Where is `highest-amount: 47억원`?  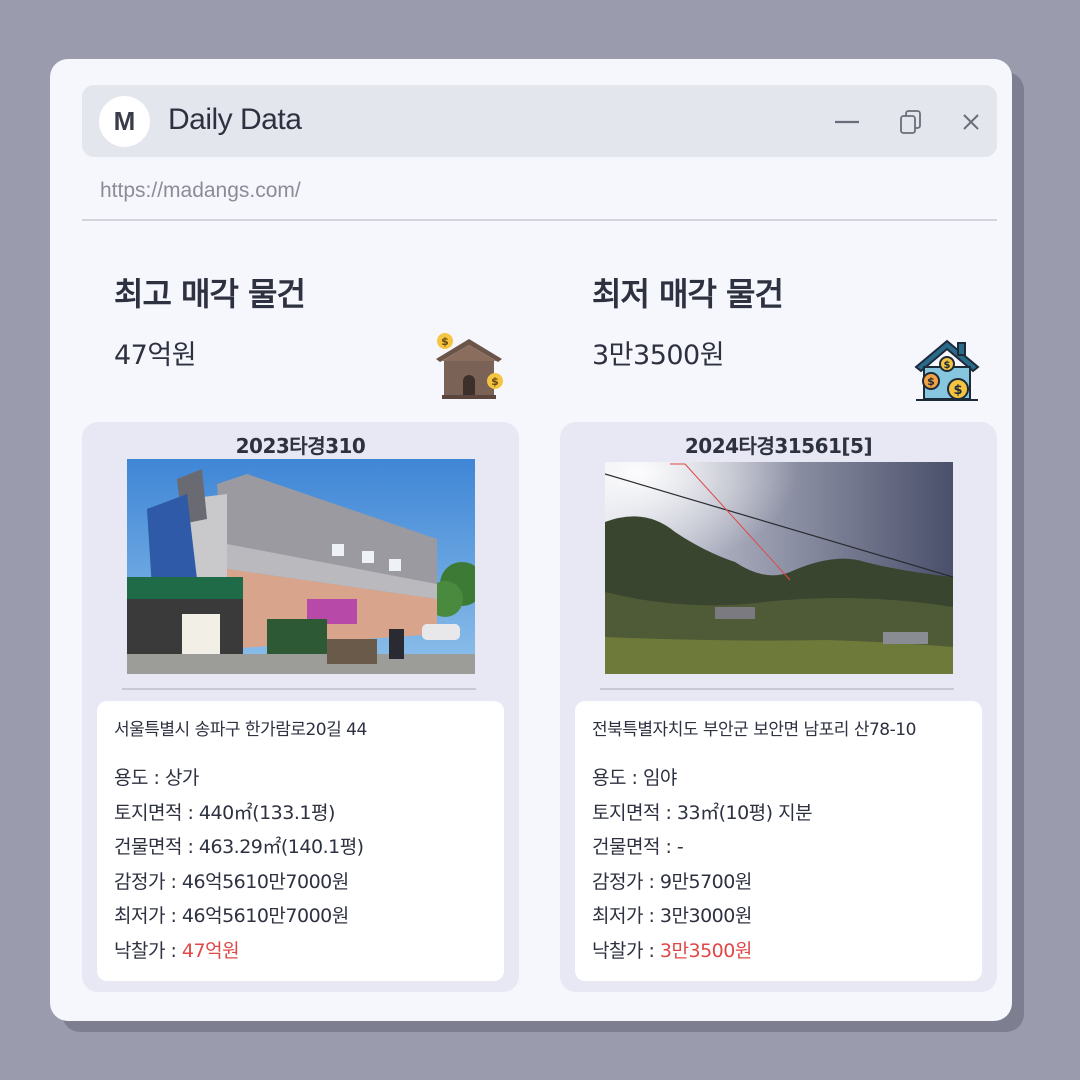
highest-amount: 47억원 is located at coordinates (155, 355).